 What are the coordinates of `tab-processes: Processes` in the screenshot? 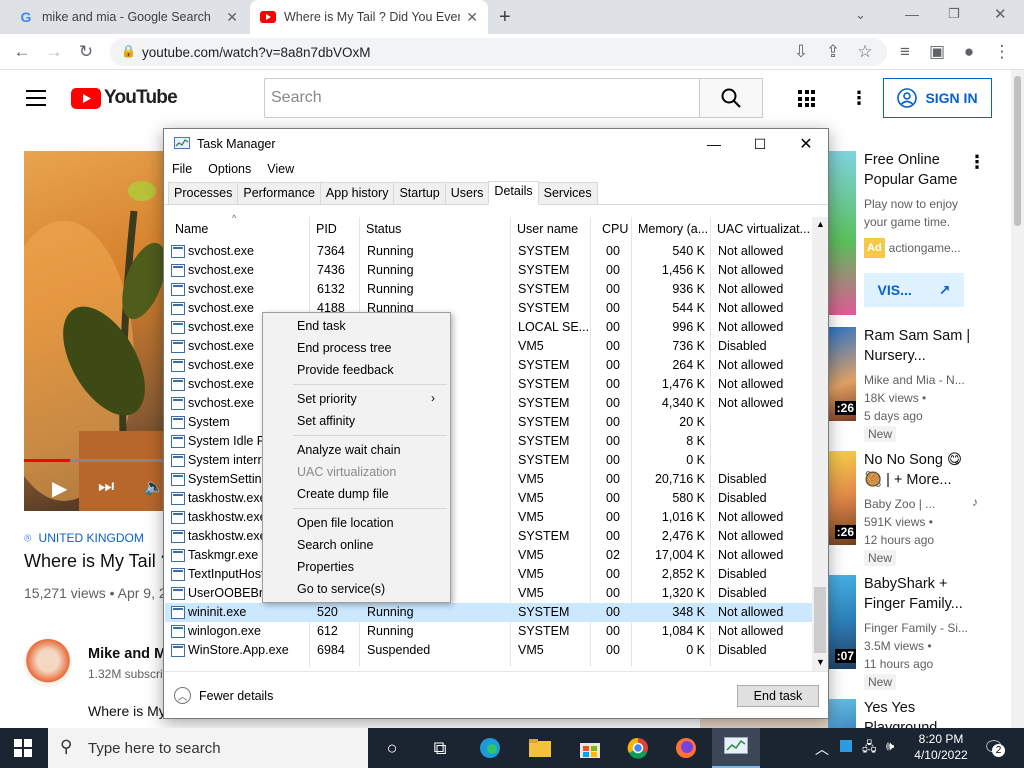 It's located at (203, 193).